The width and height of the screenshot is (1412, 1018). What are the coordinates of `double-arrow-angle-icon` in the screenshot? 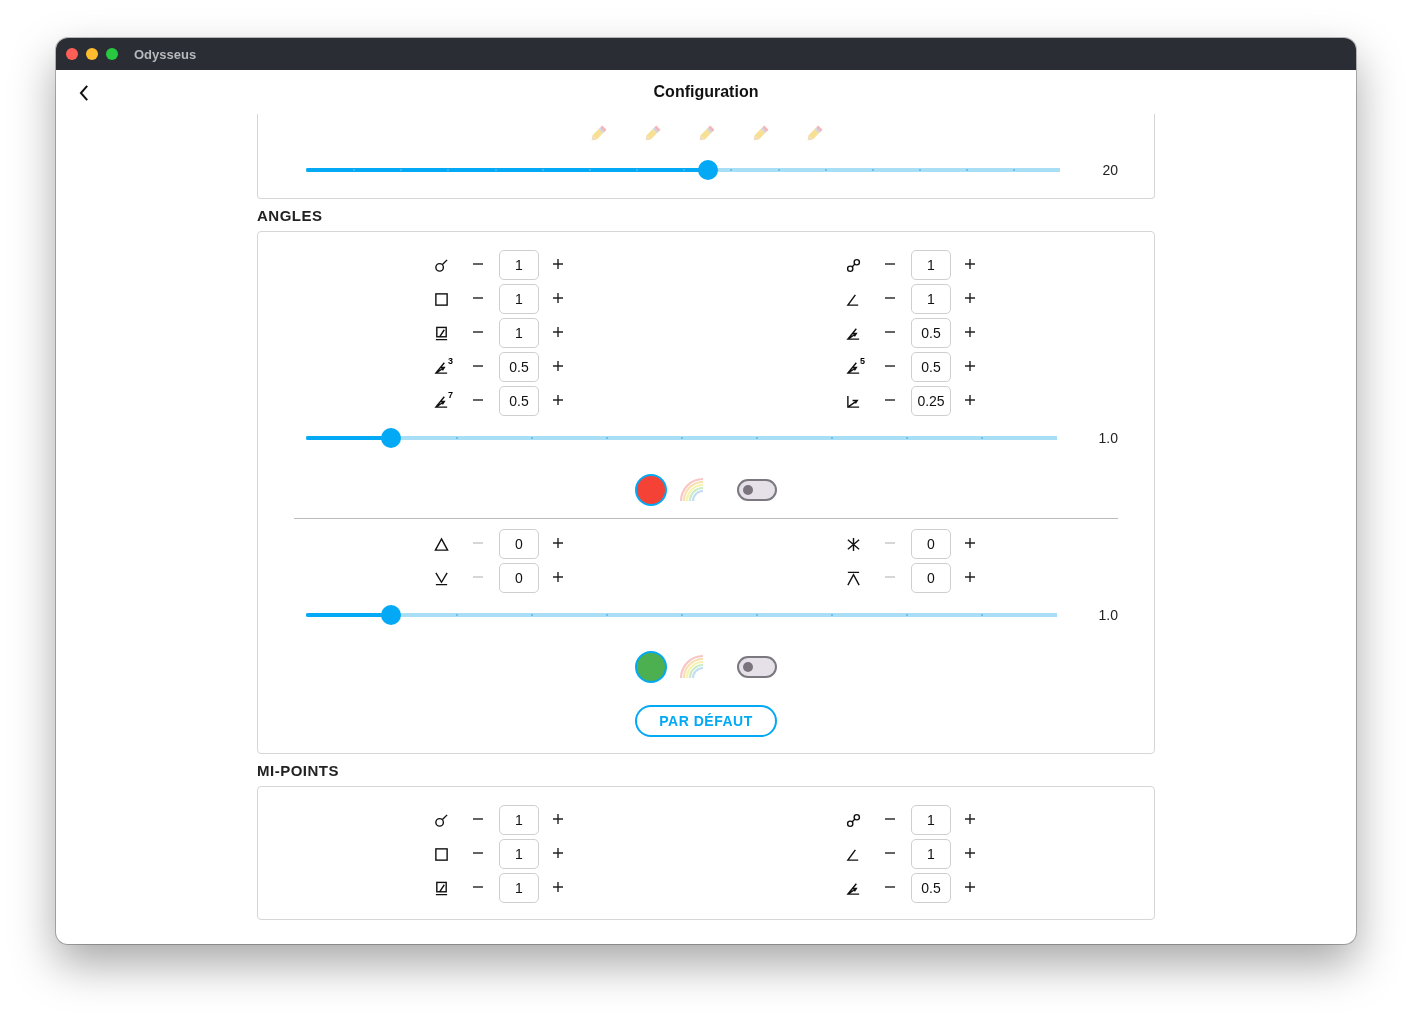 It's located at (853, 401).